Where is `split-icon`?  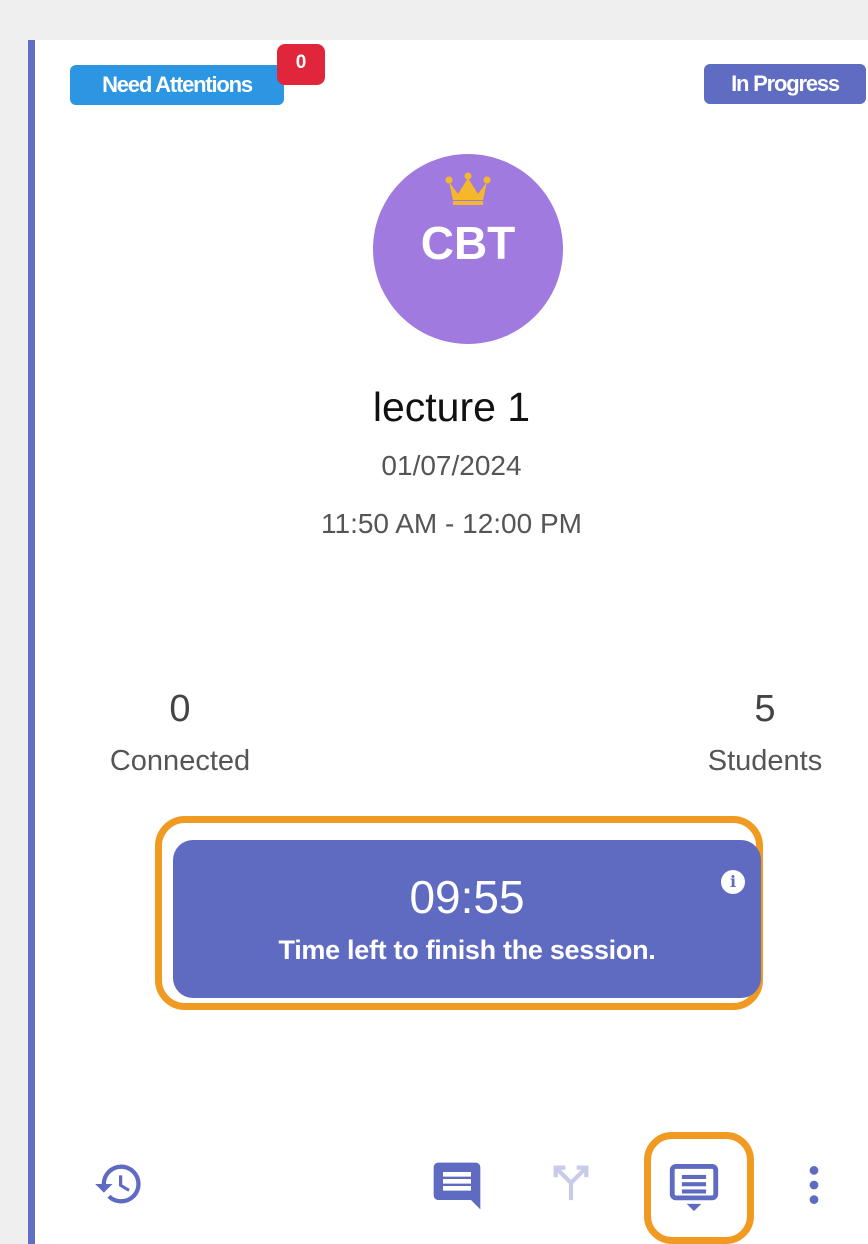
split-icon is located at coordinates (571, 1181).